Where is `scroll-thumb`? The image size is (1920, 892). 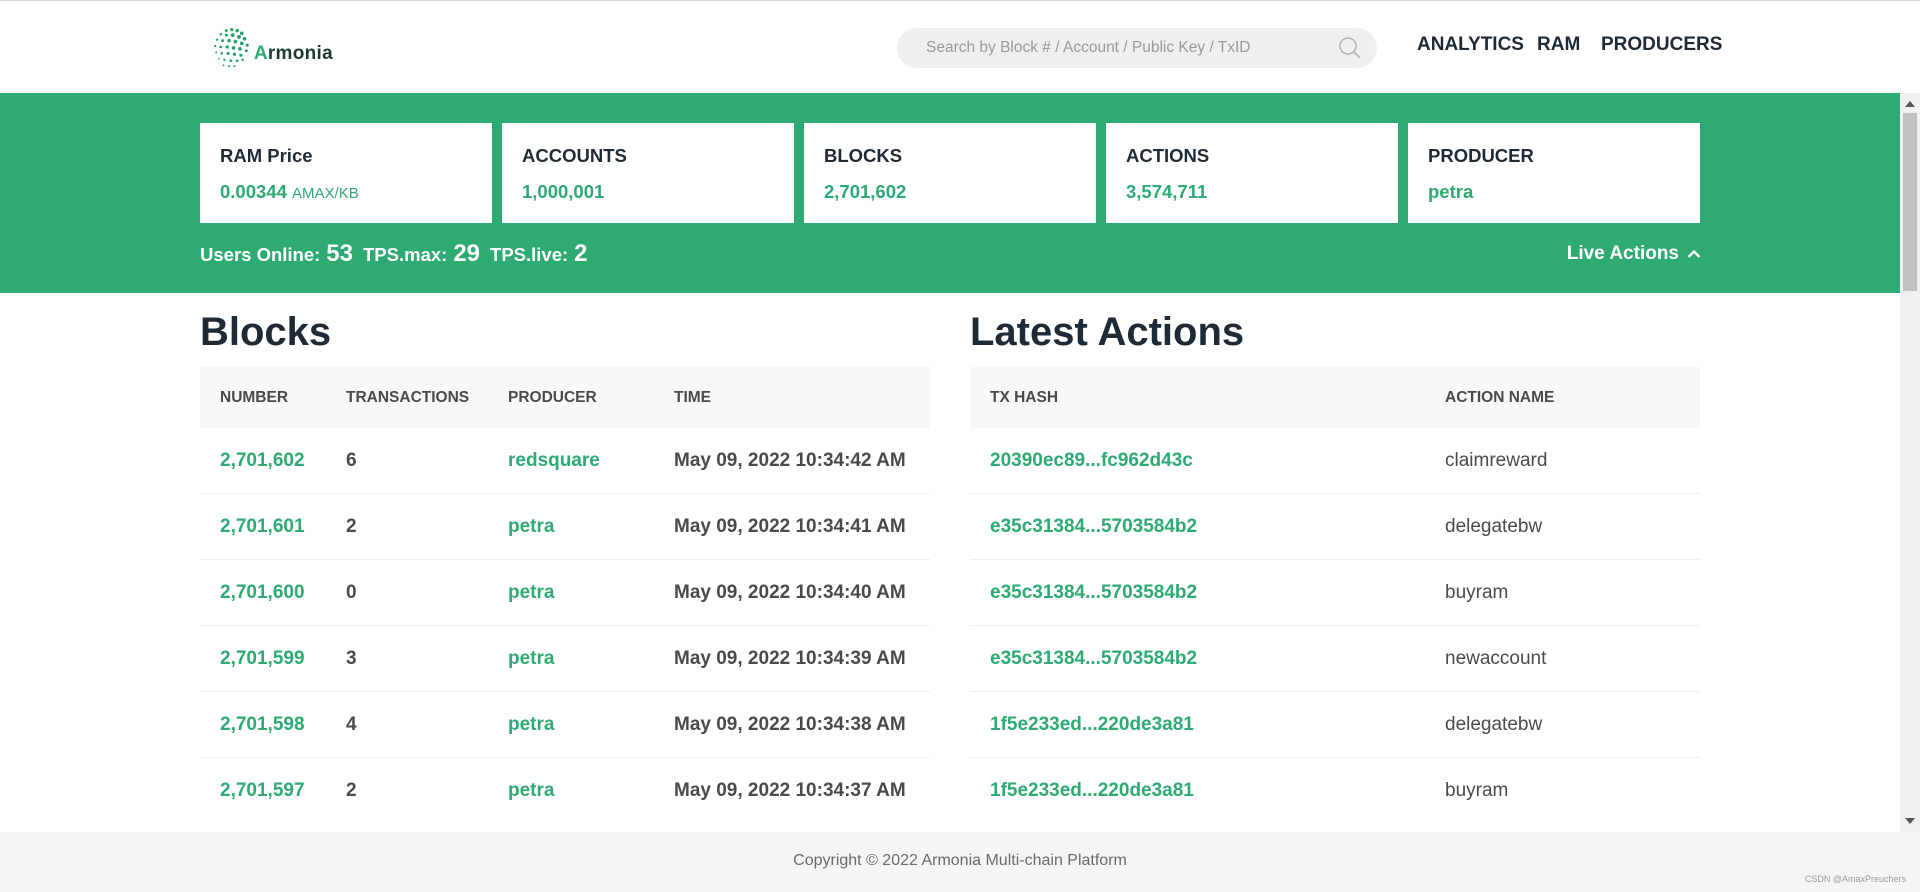
scroll-thumb is located at coordinates (1910, 202).